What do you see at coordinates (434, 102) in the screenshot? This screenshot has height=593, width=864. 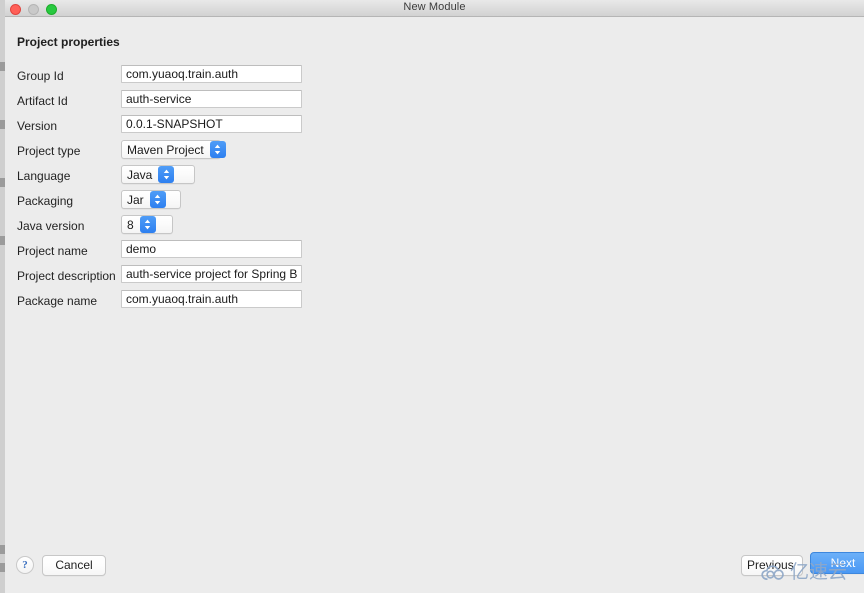 I see `form-row-artifact-id: Artifact Id` at bounding box center [434, 102].